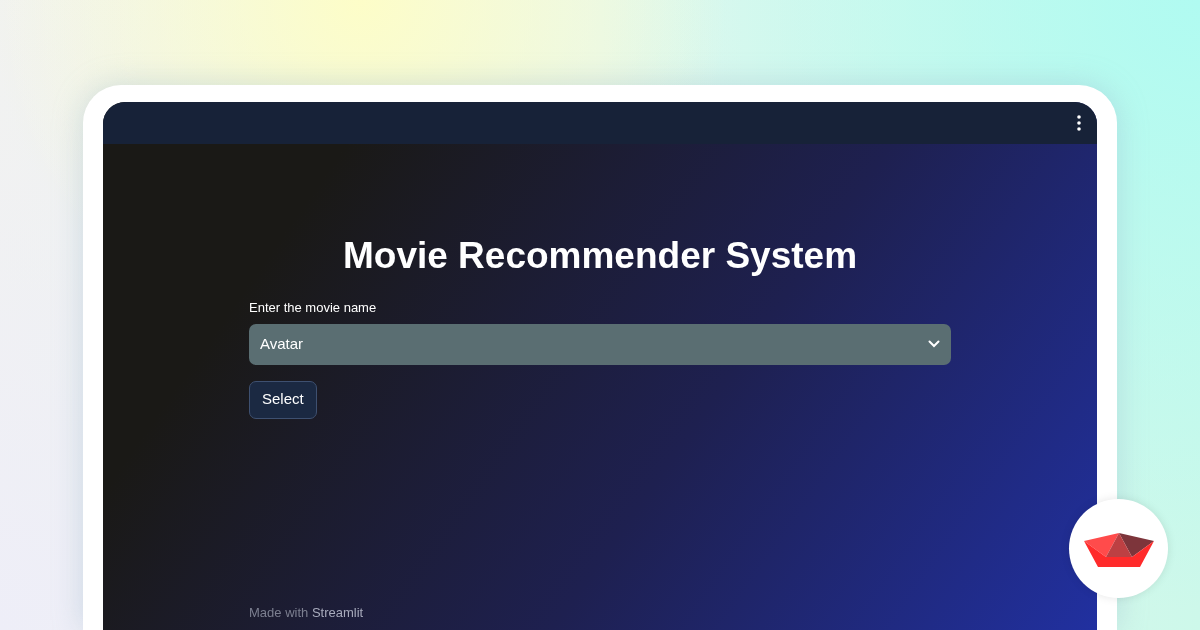 This screenshot has height=630, width=1200. I want to click on footer-link: Streamlit, so click(337, 612).